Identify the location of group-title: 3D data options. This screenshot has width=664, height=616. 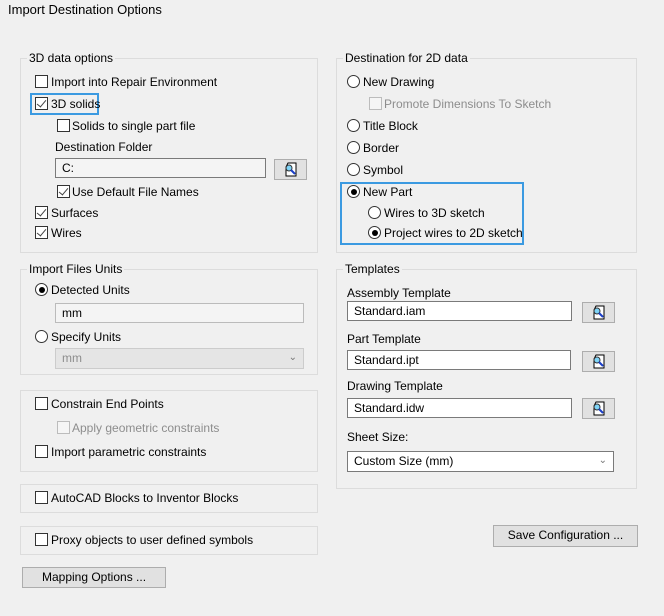
(71, 58).